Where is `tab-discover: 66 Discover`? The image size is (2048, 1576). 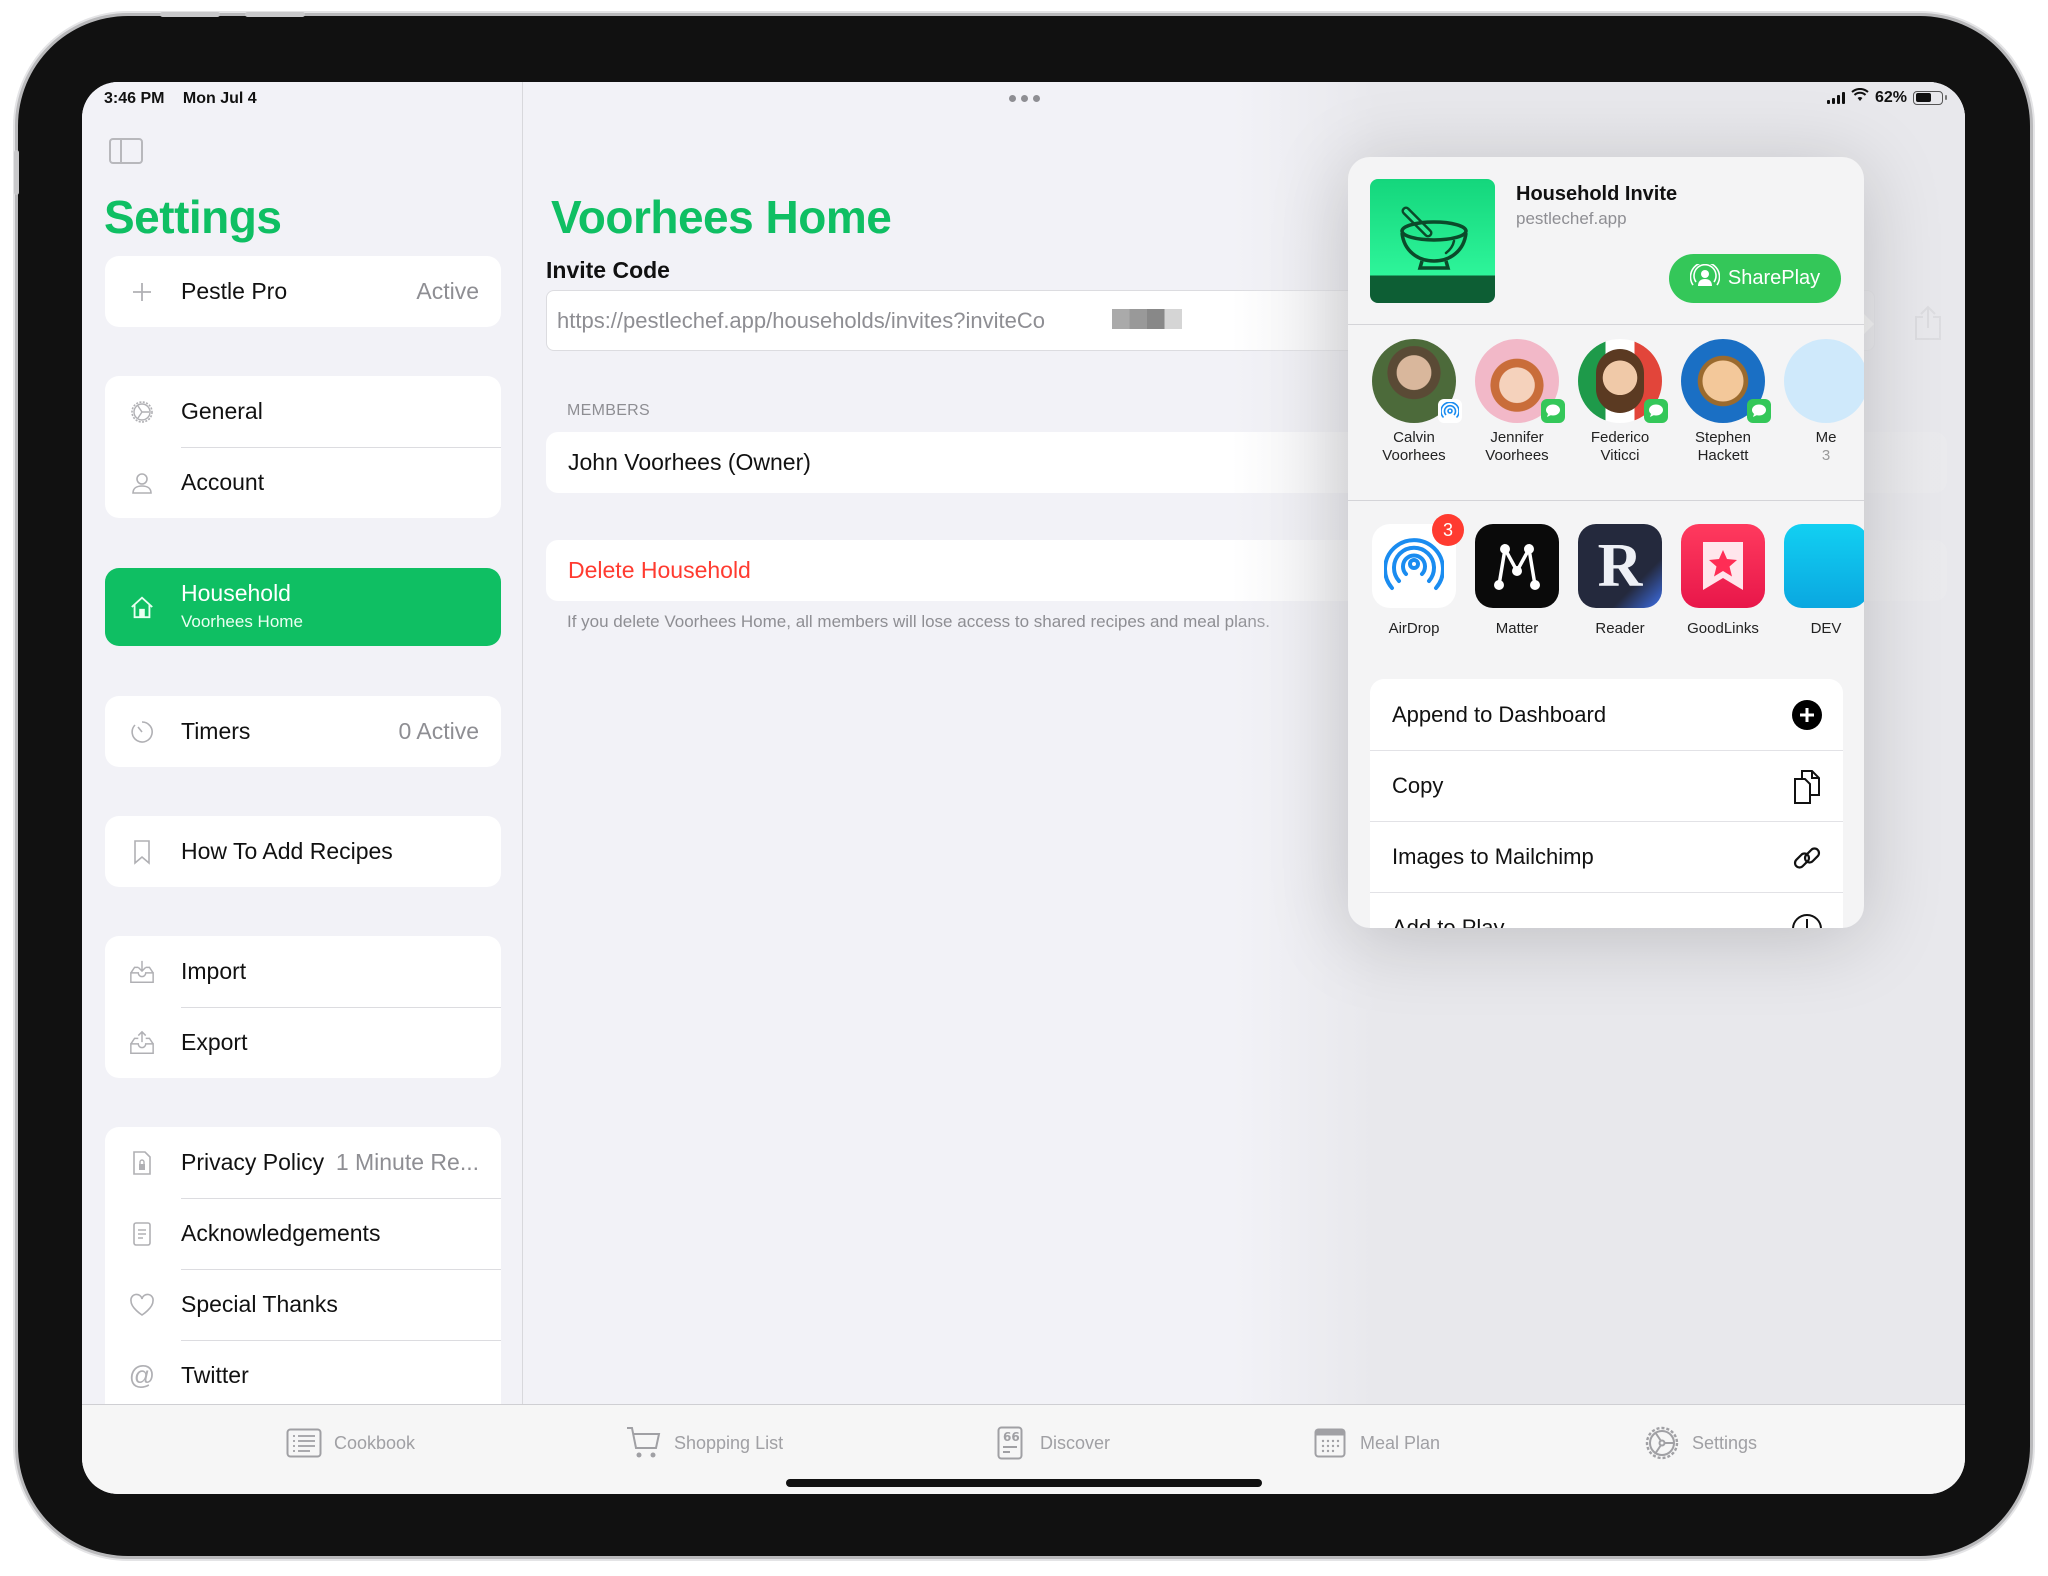 tab-discover: 66 Discover is located at coordinates (1051, 1443).